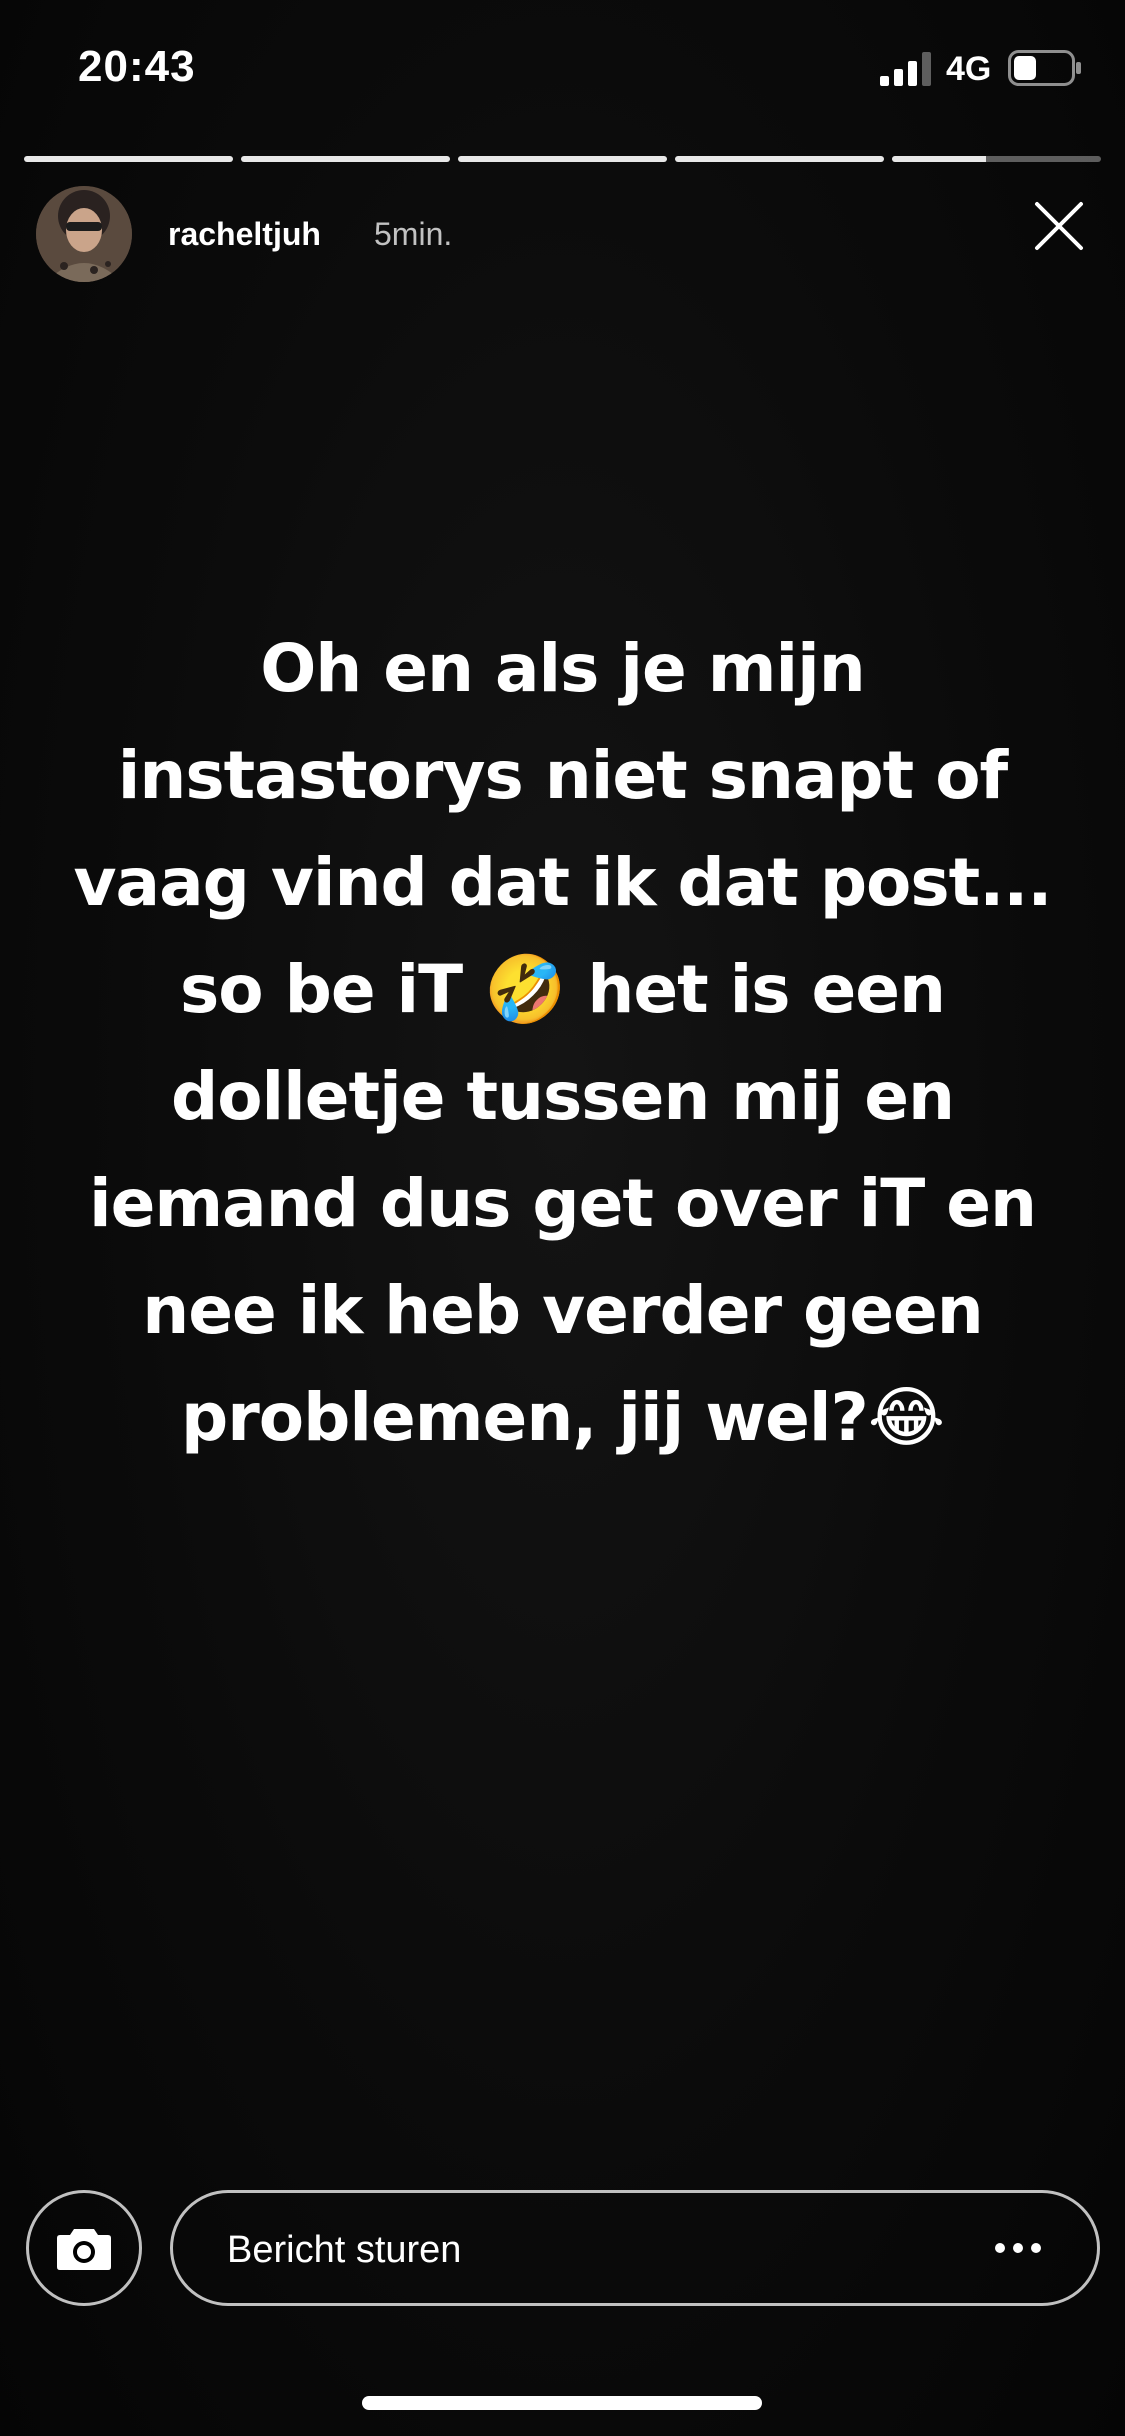 The width and height of the screenshot is (1125, 2436). I want to click on signal-icon, so click(905, 69).